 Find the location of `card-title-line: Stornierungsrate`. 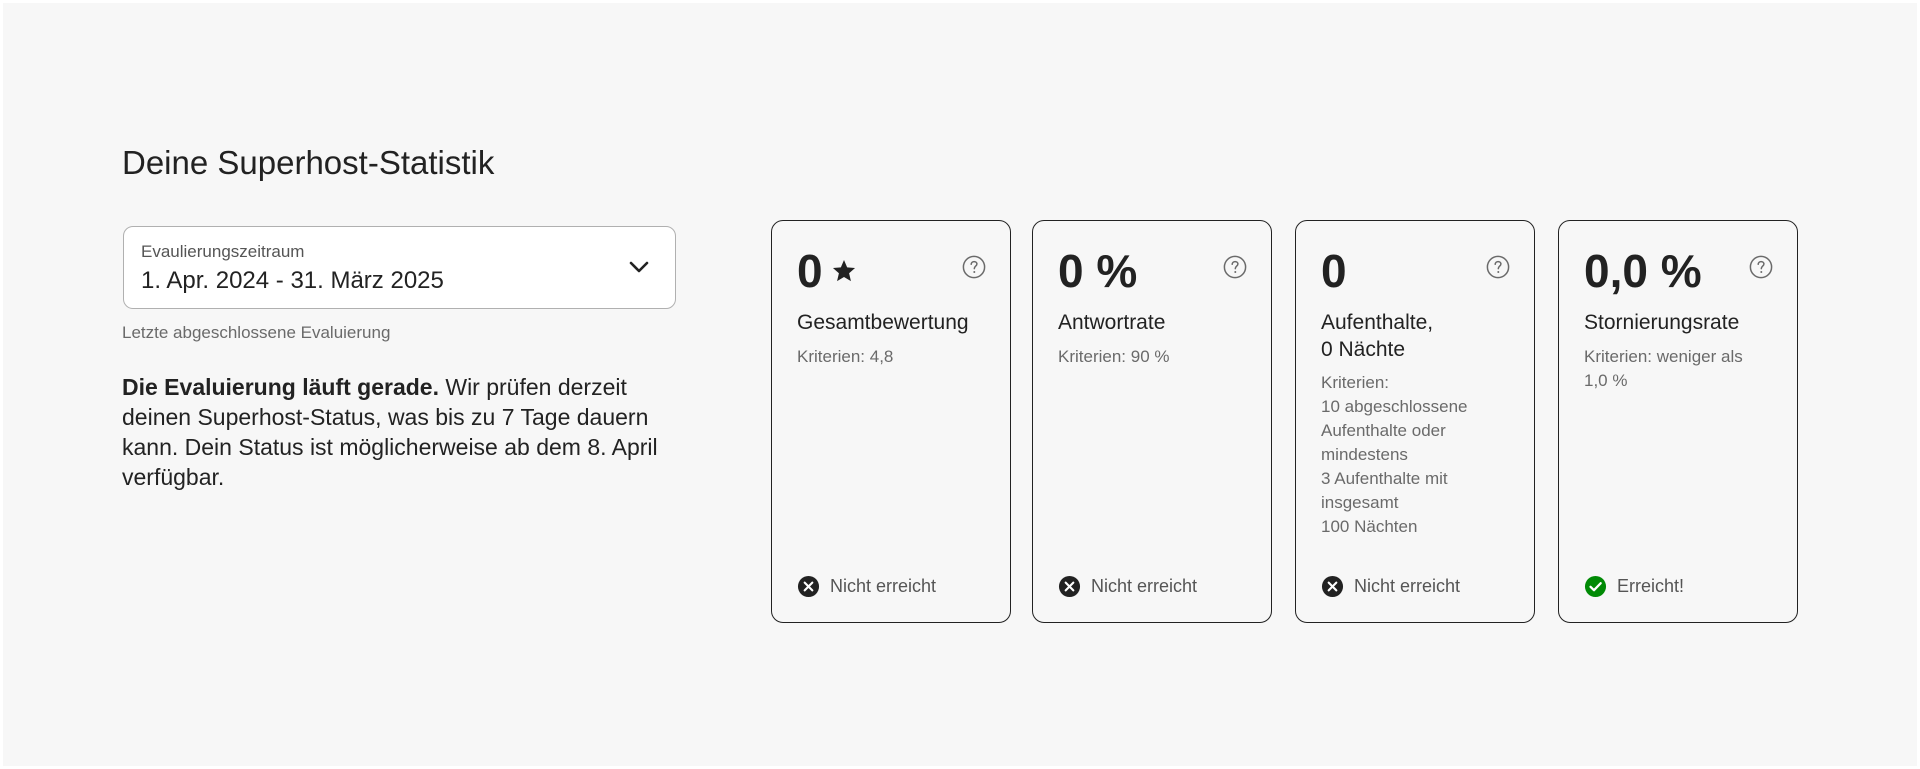

card-title-line: Stornierungsrate is located at coordinates (1662, 322).